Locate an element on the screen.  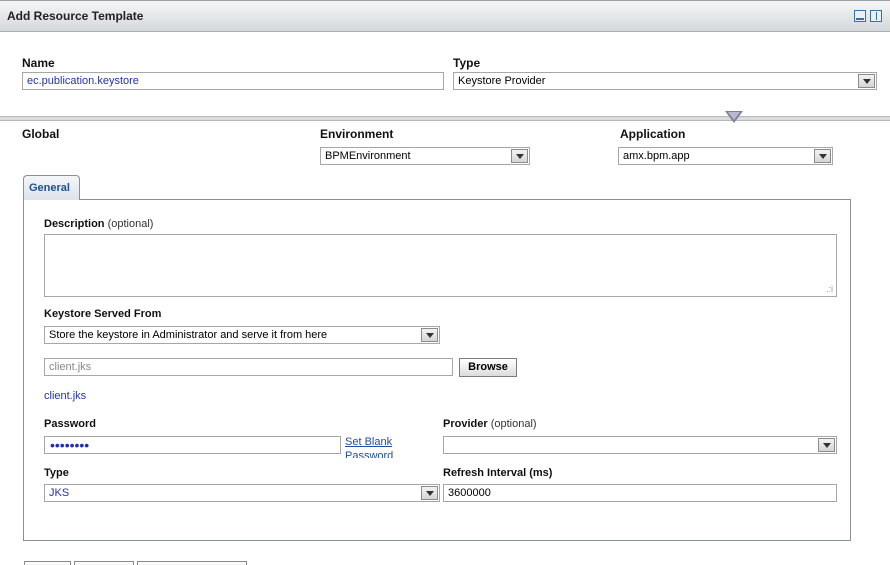
set-blank-password-line1: Set Blank is located at coordinates (368, 442).